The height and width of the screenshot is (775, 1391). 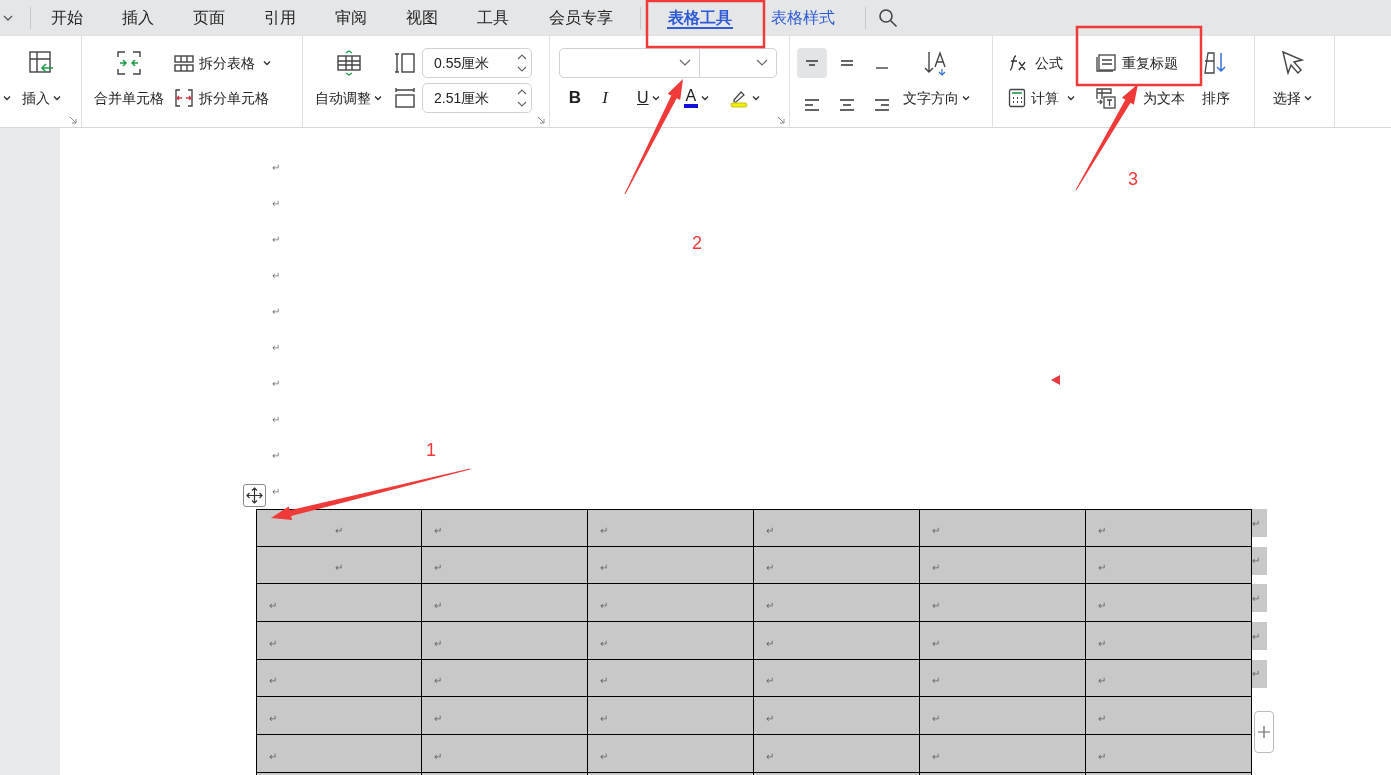 What do you see at coordinates (208, 18) in the screenshot?
I see `ribbon-tab: 页面` at bounding box center [208, 18].